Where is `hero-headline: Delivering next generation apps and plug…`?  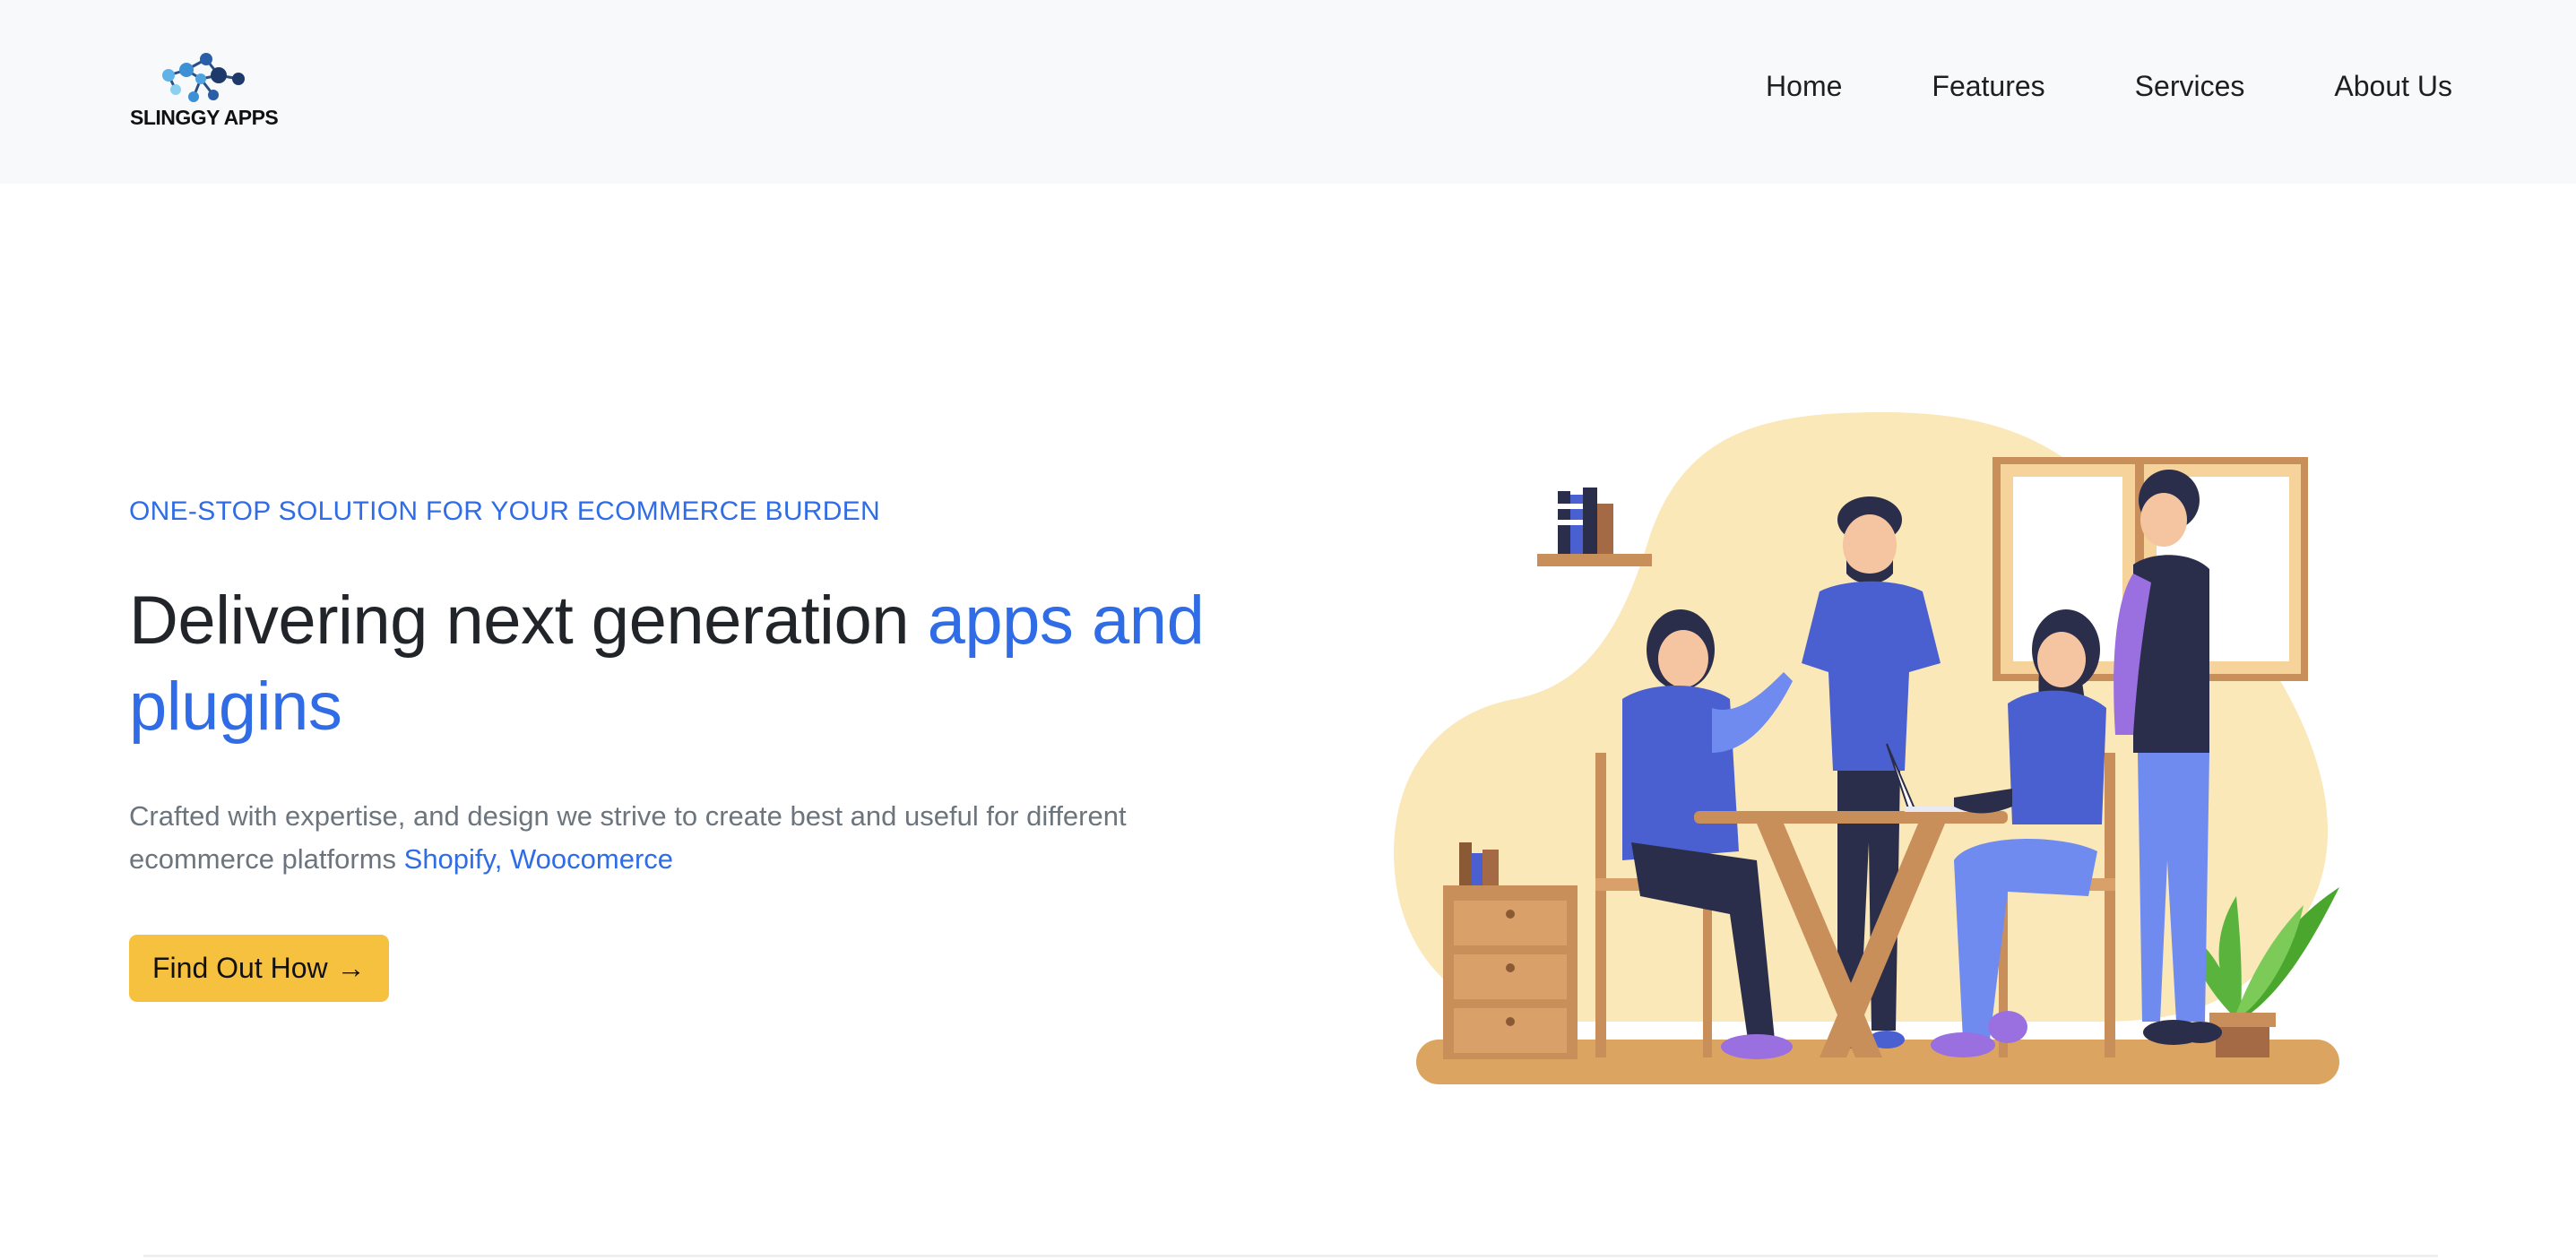 hero-headline: Delivering next generation apps and plug… is located at coordinates (711, 664).